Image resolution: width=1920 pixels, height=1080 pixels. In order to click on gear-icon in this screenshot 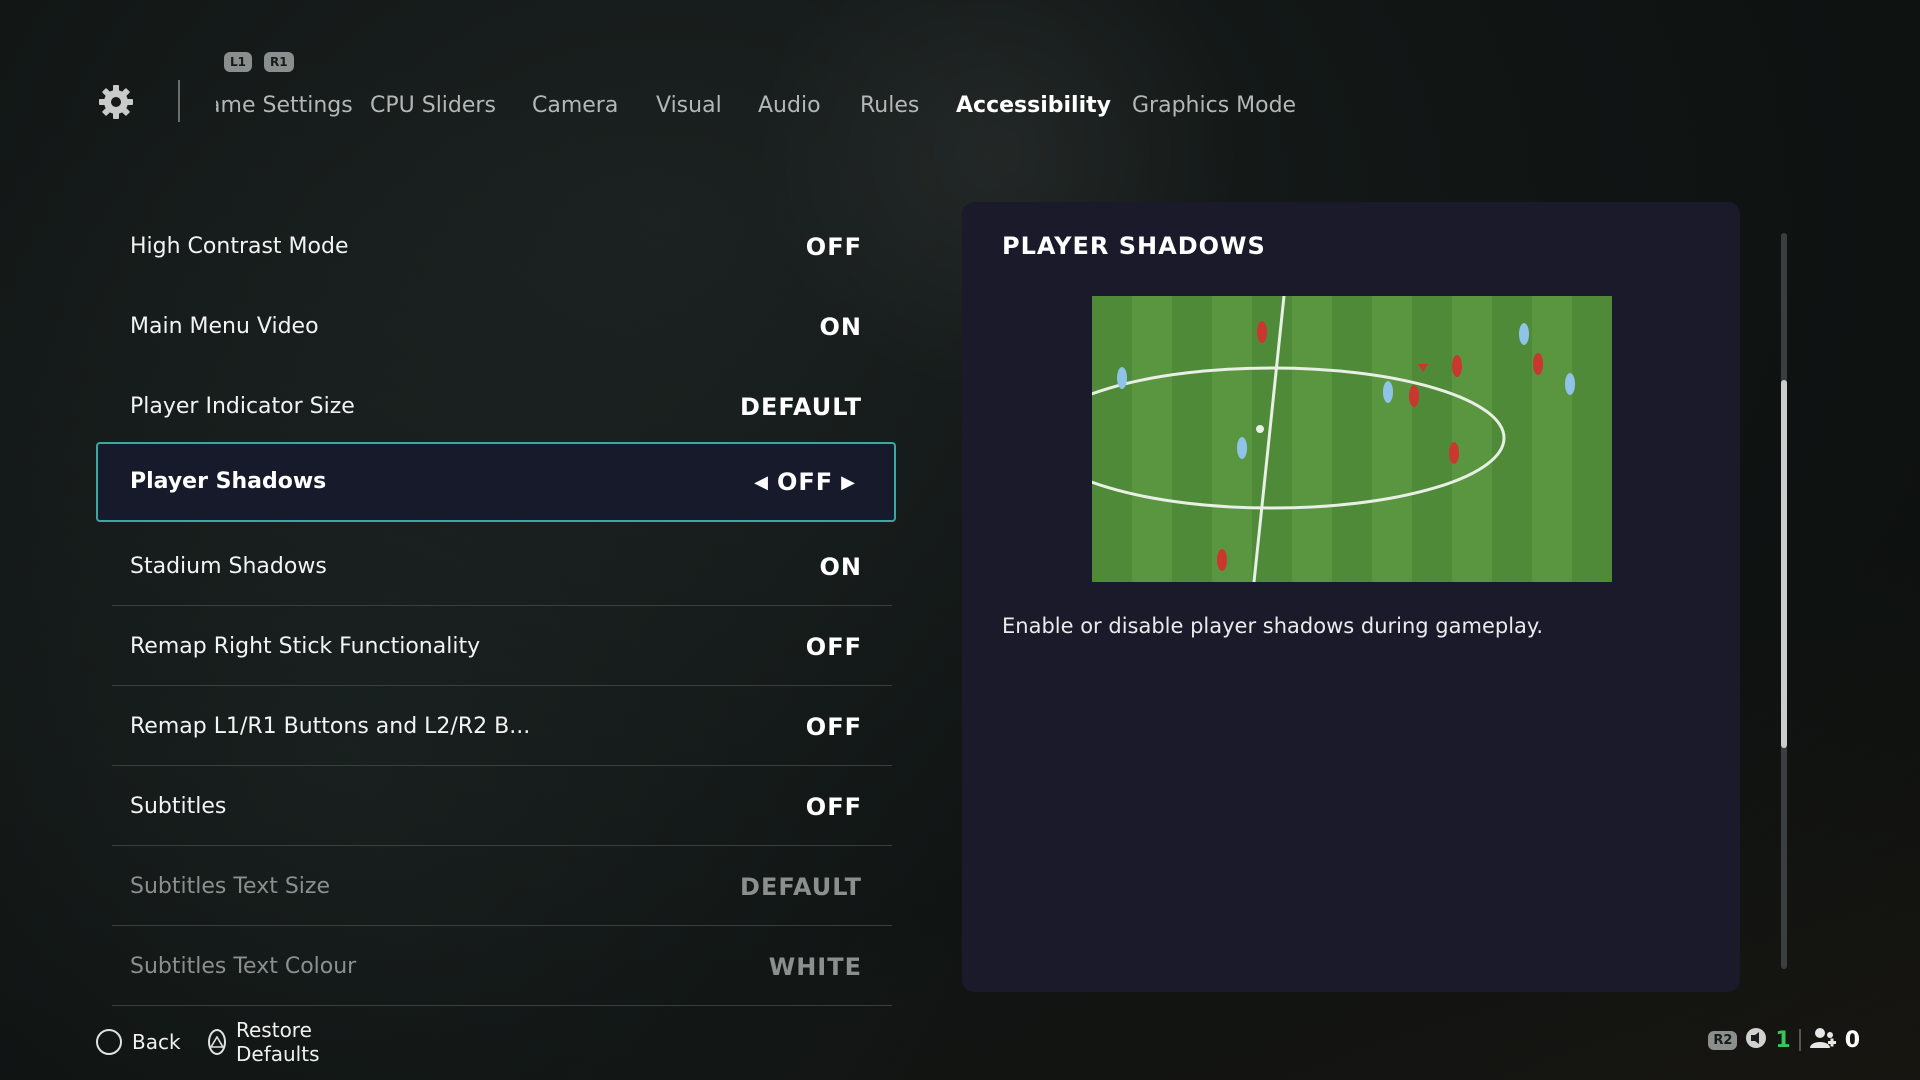, I will do `click(116, 102)`.